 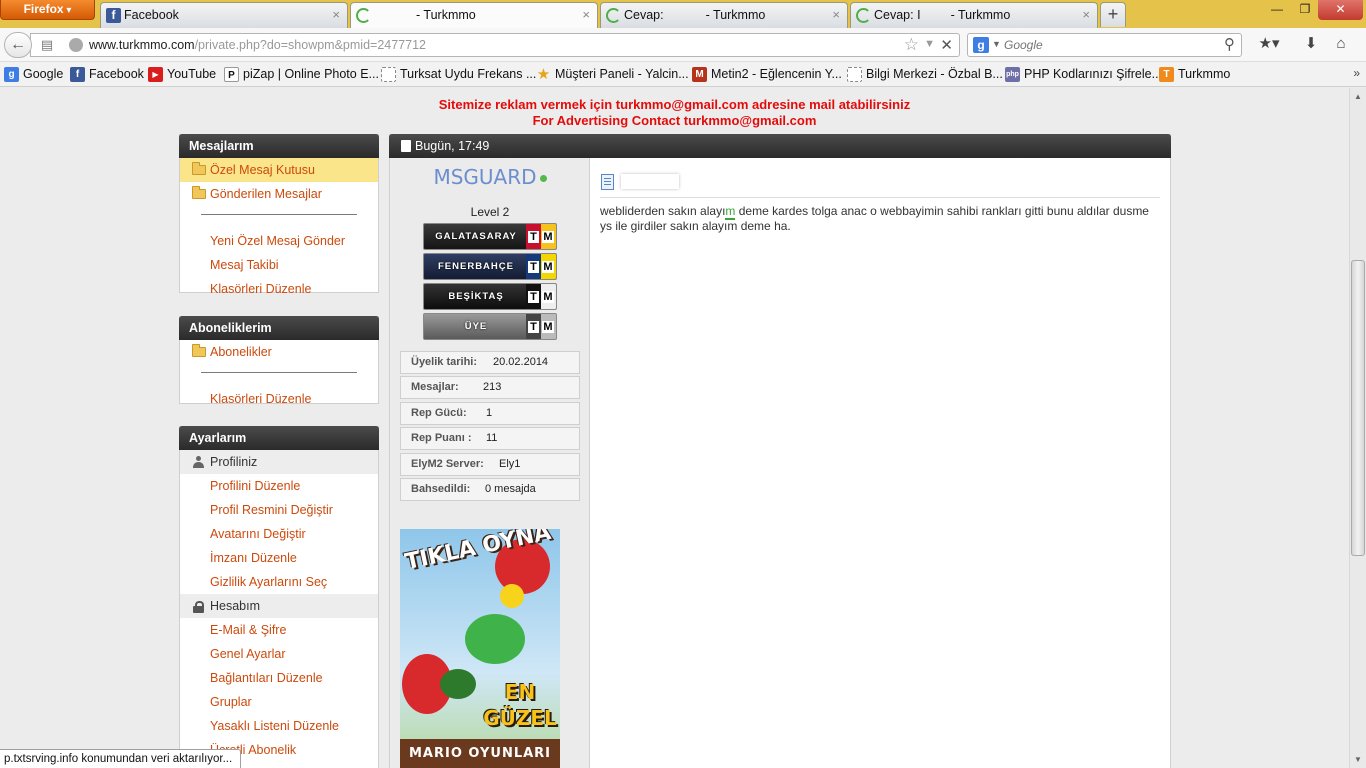 What do you see at coordinates (1358, 408) in the screenshot?
I see `scroll-thumb` at bounding box center [1358, 408].